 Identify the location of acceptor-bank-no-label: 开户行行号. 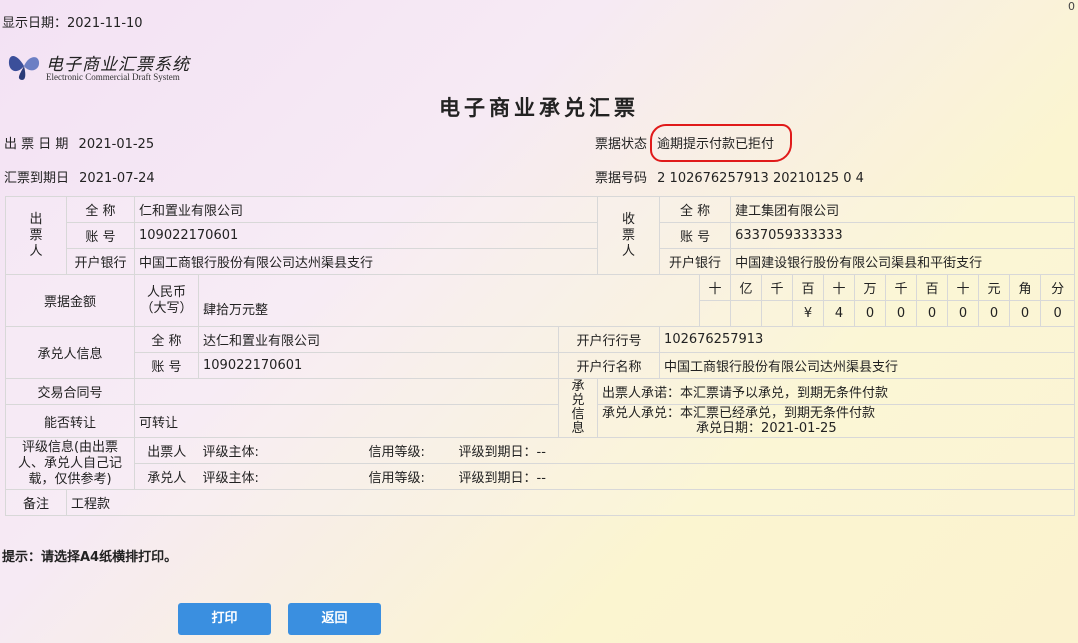
(609, 339).